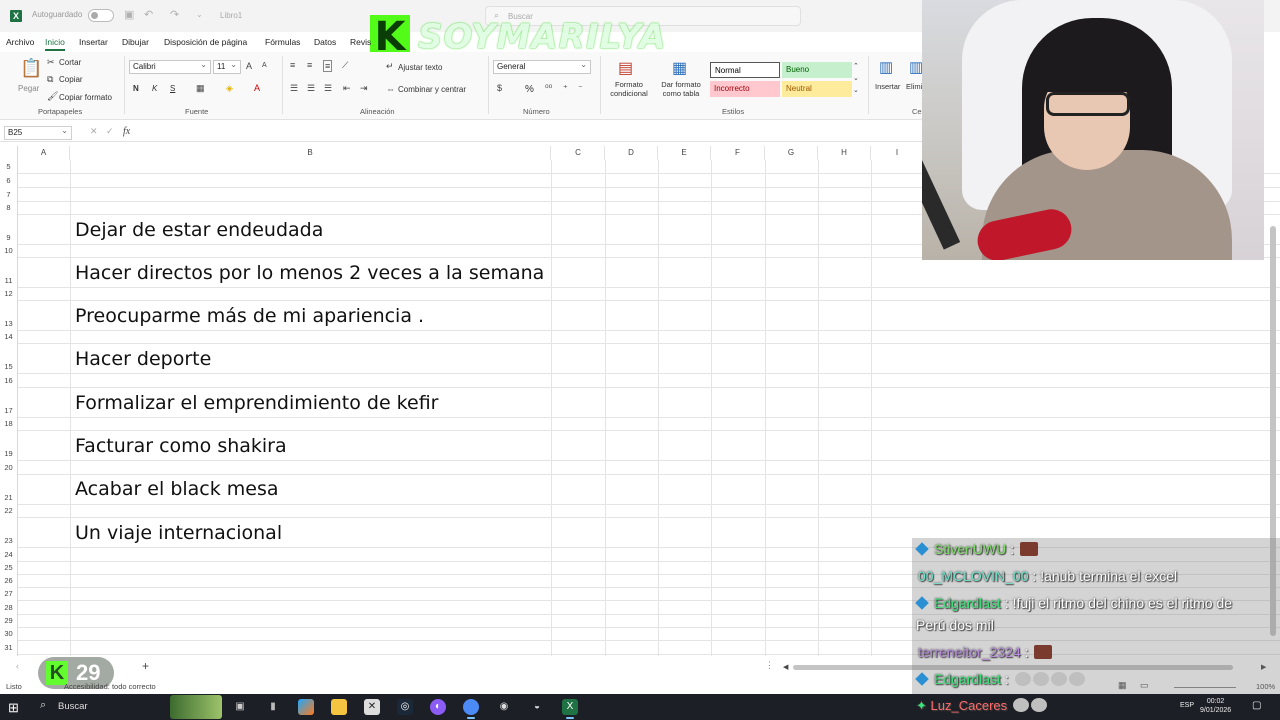  What do you see at coordinates (745, 70) in the screenshot?
I see `style-normal: Normal` at bounding box center [745, 70].